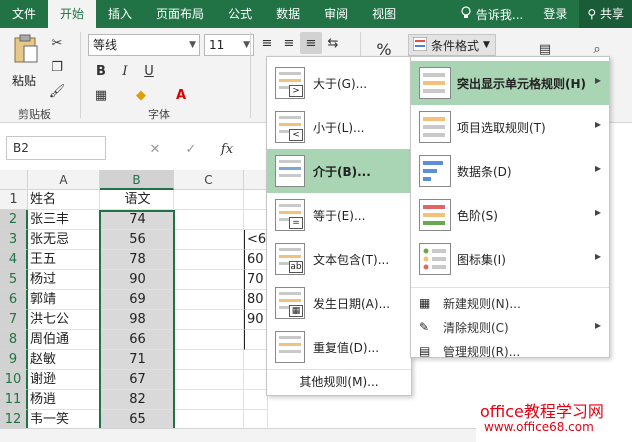 The width and height of the screenshot is (632, 442). I want to click on cell-b: 74, so click(137, 220).